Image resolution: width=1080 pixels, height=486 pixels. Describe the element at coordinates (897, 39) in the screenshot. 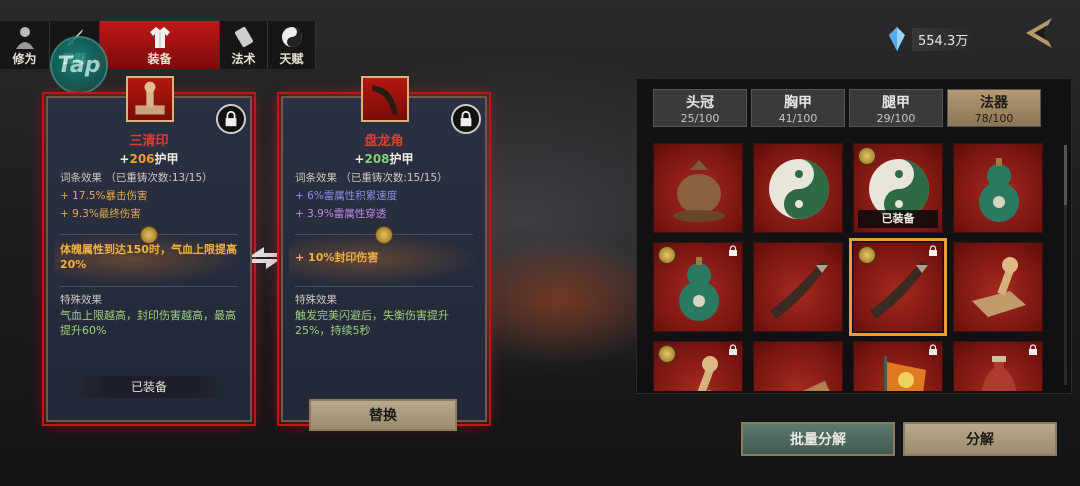

I see `crystal-icon` at that location.